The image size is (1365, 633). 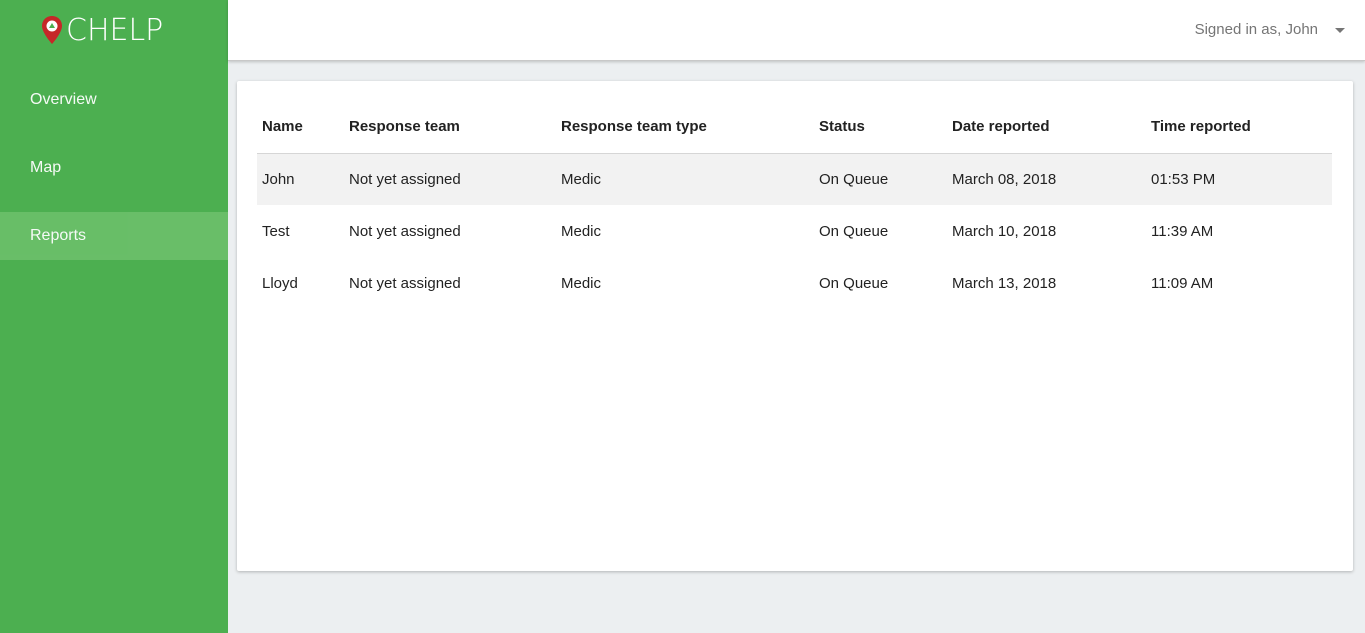 What do you see at coordinates (1182, 283) in the screenshot?
I see `cell-time-reported: 11:09 AM` at bounding box center [1182, 283].